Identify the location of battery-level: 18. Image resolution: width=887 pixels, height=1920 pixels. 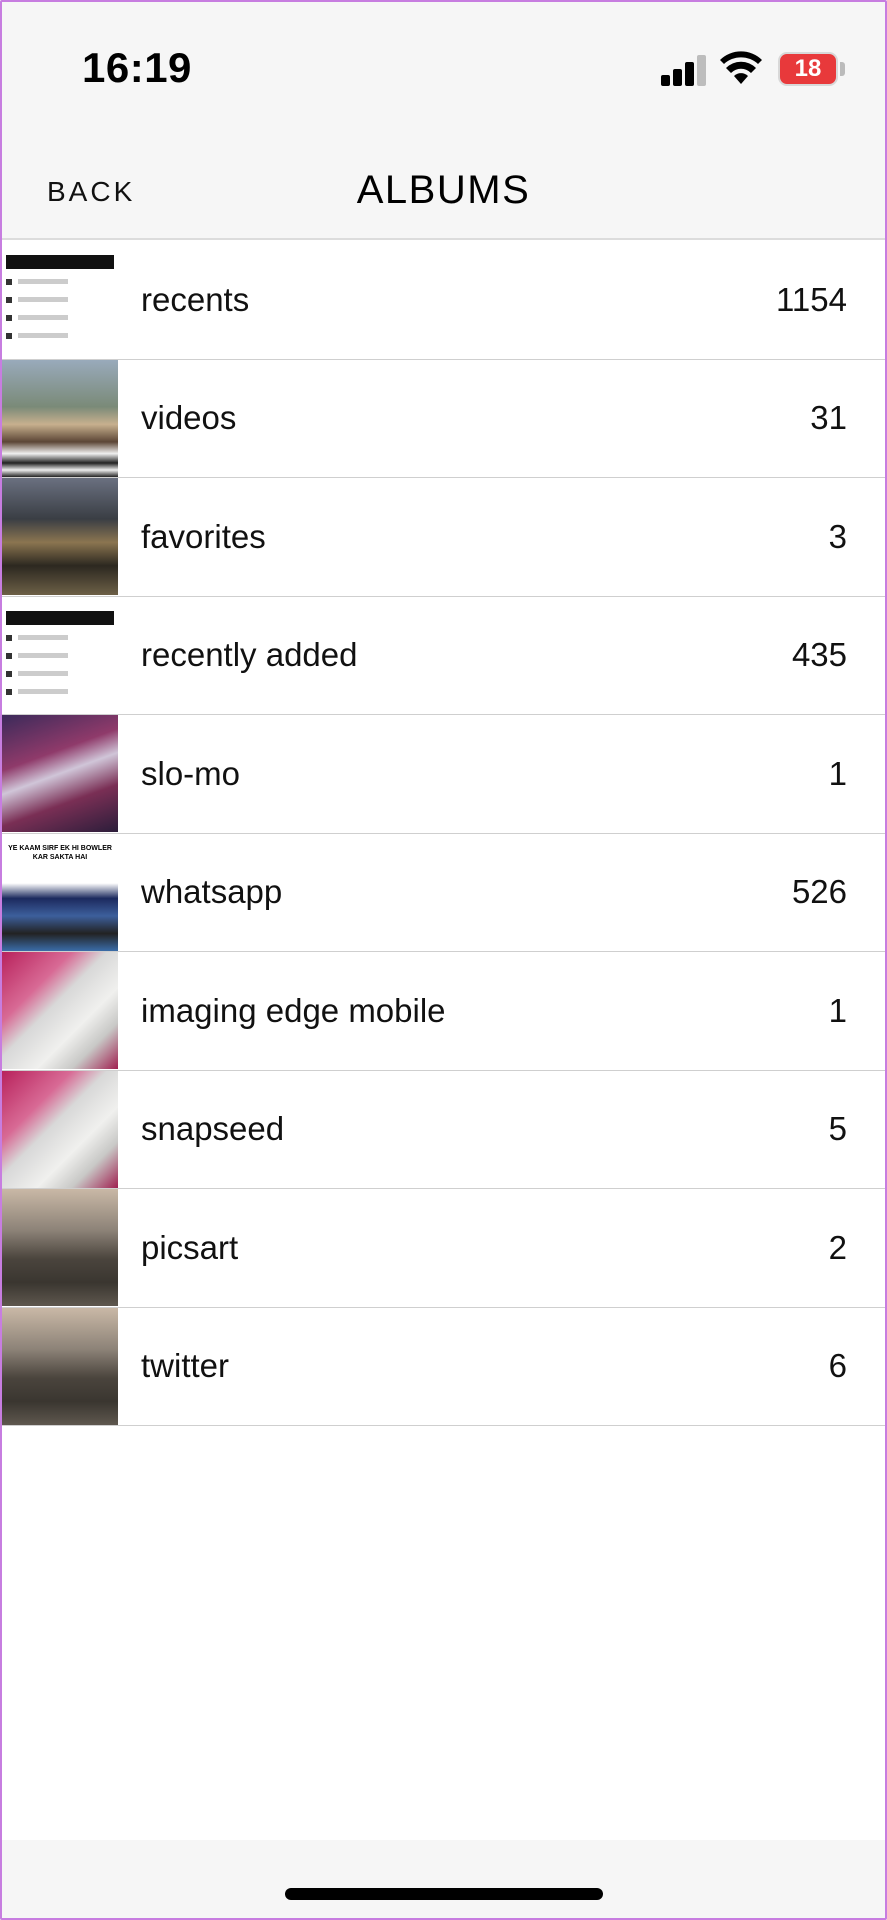
(808, 68).